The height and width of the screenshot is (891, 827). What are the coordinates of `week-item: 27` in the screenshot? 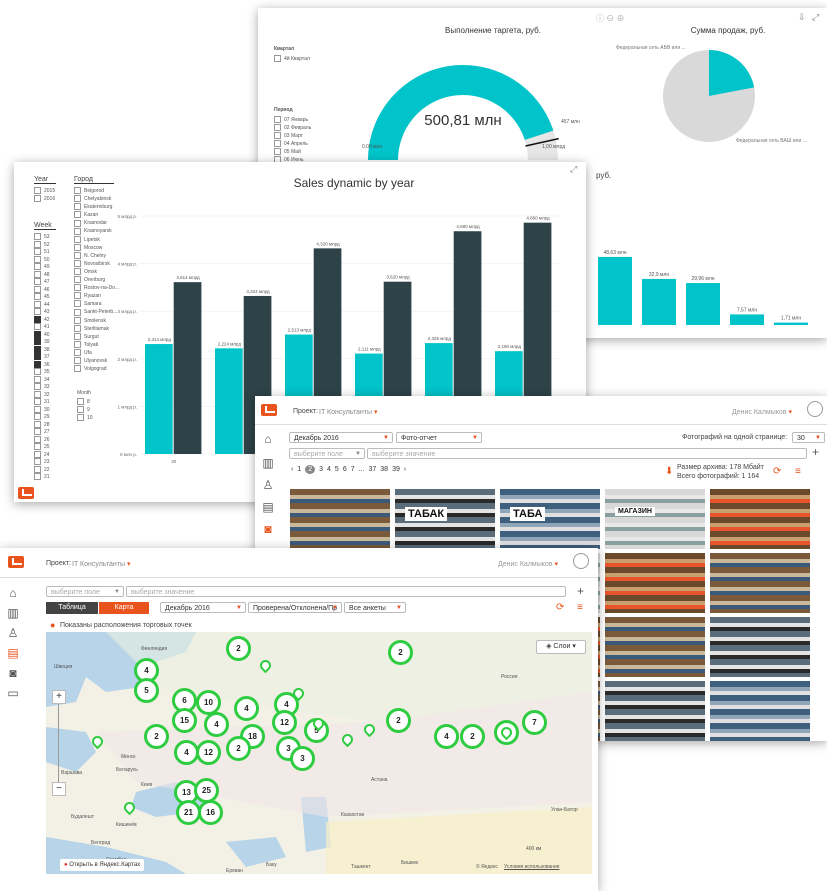 It's located at (42, 432).